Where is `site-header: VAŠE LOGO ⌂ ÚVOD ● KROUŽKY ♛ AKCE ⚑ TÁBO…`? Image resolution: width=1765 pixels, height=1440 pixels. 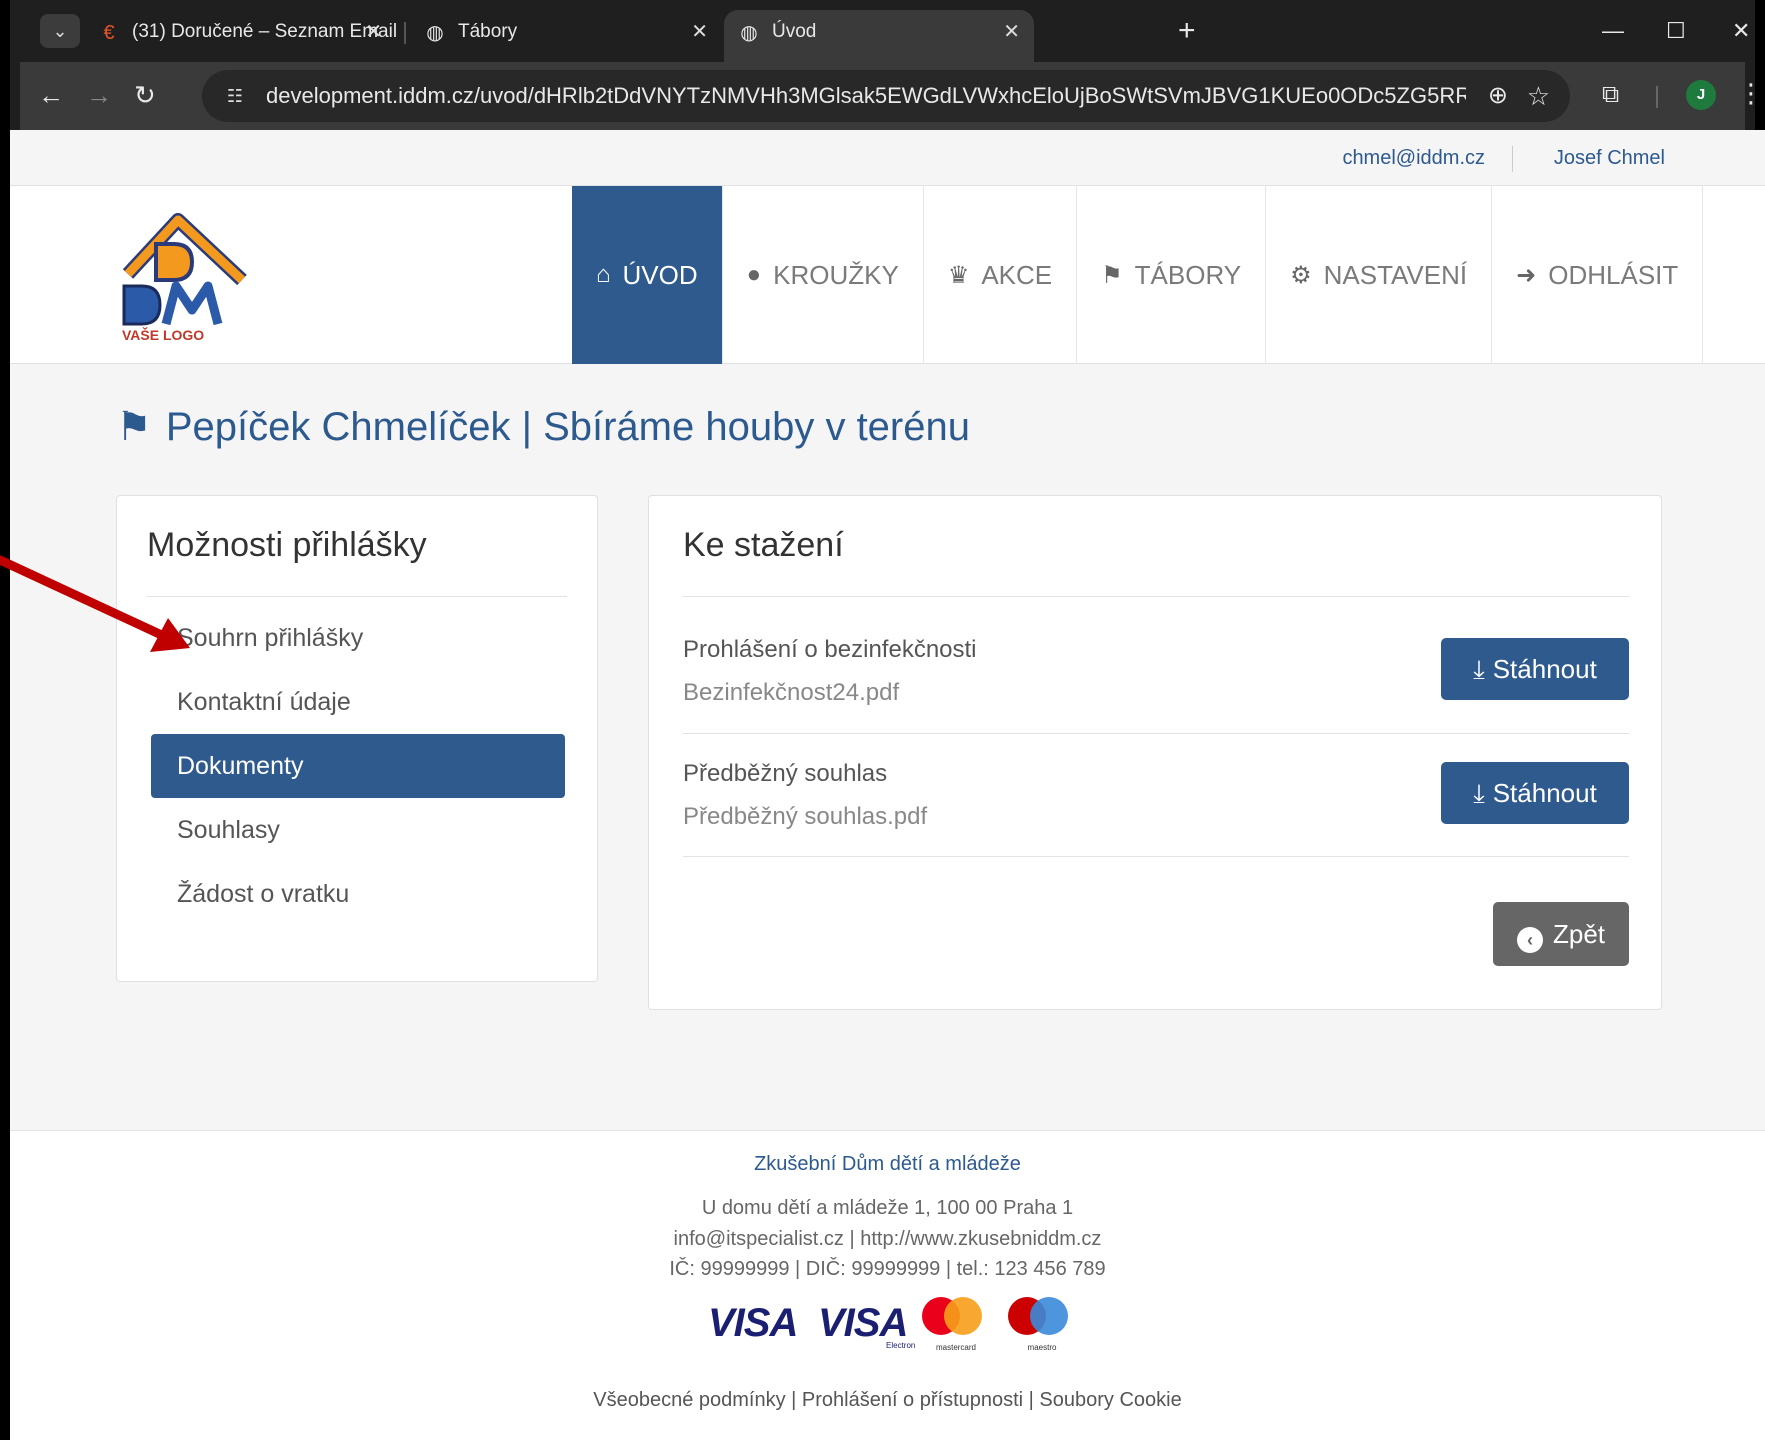 site-header: VAŠE LOGO ⌂ ÚVOD ● KROUŽKY ♛ AKCE ⚑ TÁBO… is located at coordinates (887, 275).